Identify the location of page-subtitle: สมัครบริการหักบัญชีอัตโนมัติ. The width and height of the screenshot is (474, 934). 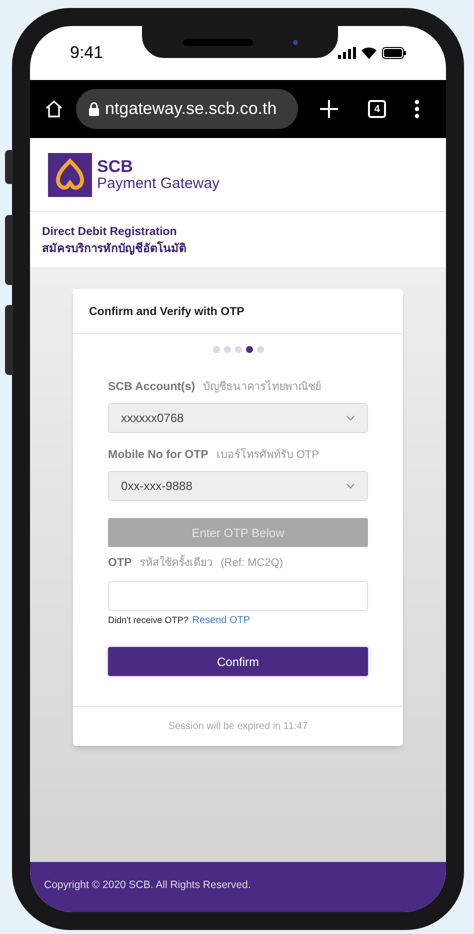
(114, 249).